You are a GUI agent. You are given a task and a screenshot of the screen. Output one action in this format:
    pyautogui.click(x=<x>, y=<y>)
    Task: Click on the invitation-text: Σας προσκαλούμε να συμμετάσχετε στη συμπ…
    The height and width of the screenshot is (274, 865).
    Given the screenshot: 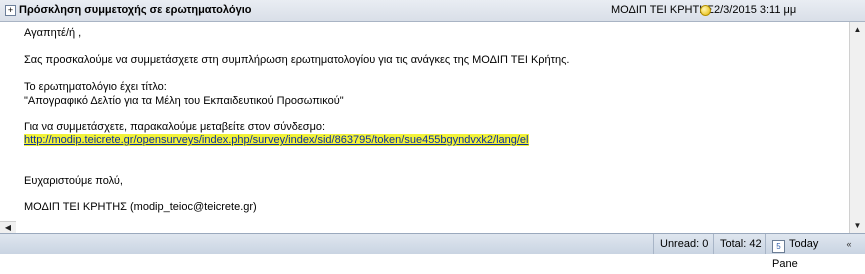 What is the action you would take?
    pyautogui.click(x=297, y=60)
    